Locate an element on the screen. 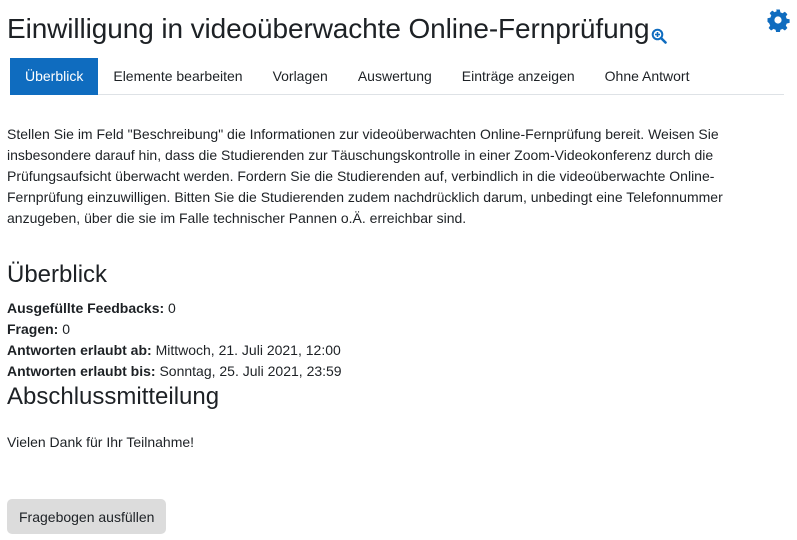 Image resolution: width=797 pixels, height=540 pixels. info-value: Sonntag, 25. Juli 2021, 23:59 is located at coordinates (250, 371).